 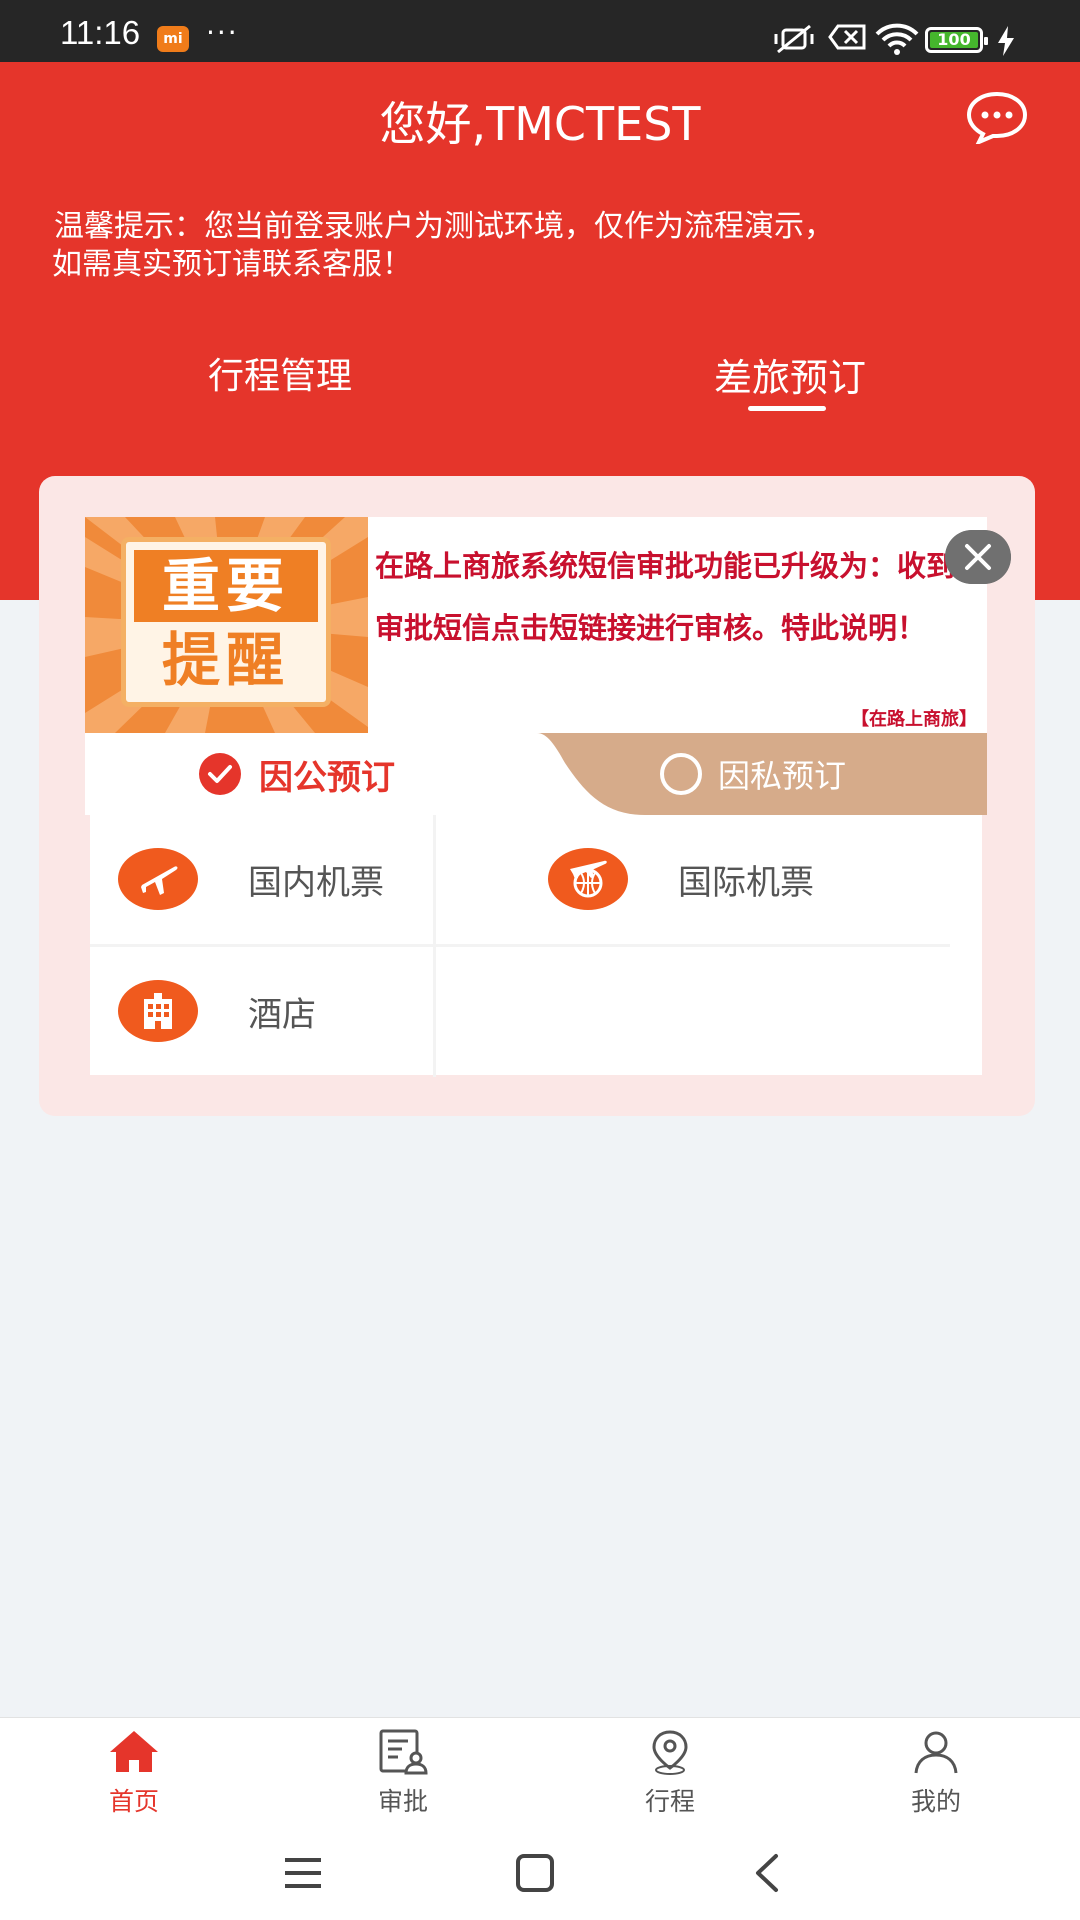 I want to click on close-banner-icon, so click(x=978, y=557).